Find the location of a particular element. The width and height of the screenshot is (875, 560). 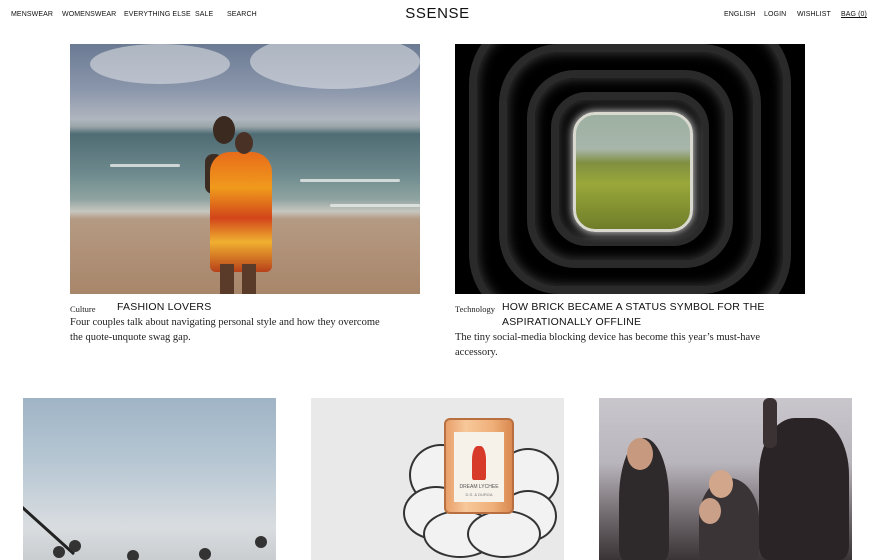

article-image-crowd is located at coordinates (149, 479).